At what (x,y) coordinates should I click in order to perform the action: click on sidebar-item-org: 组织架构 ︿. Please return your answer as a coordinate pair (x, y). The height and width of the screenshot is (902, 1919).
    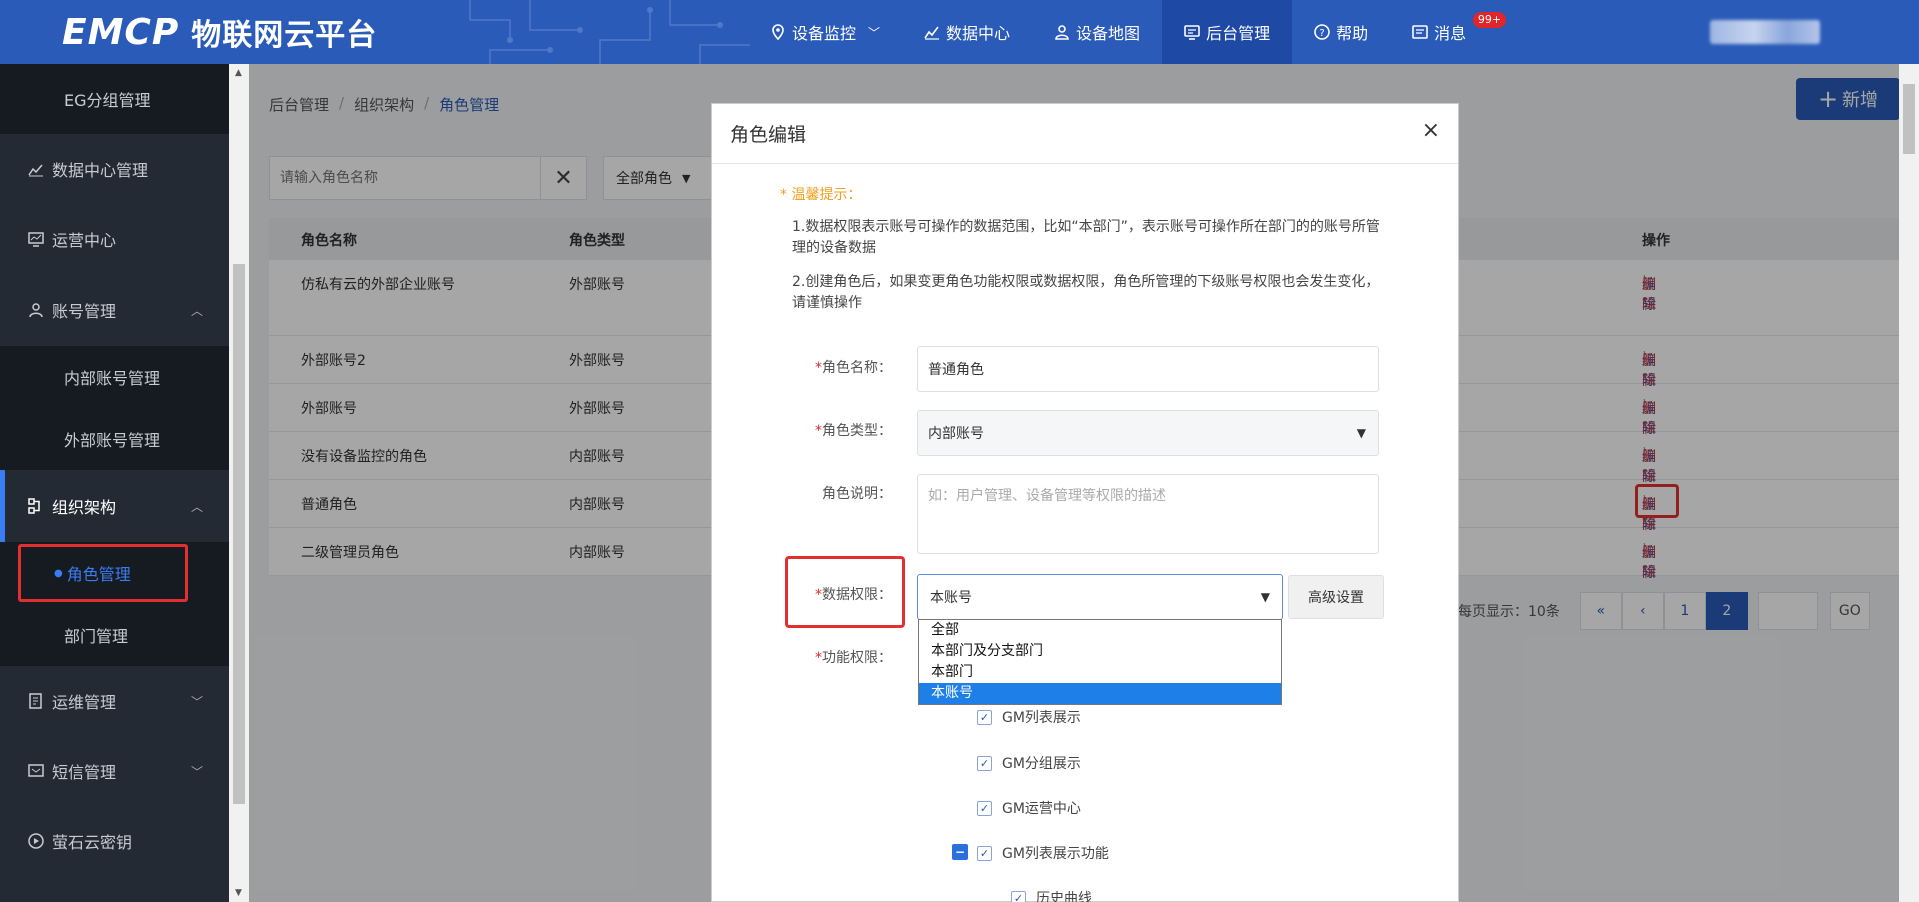
    Looking at the image, I should click on (114, 506).